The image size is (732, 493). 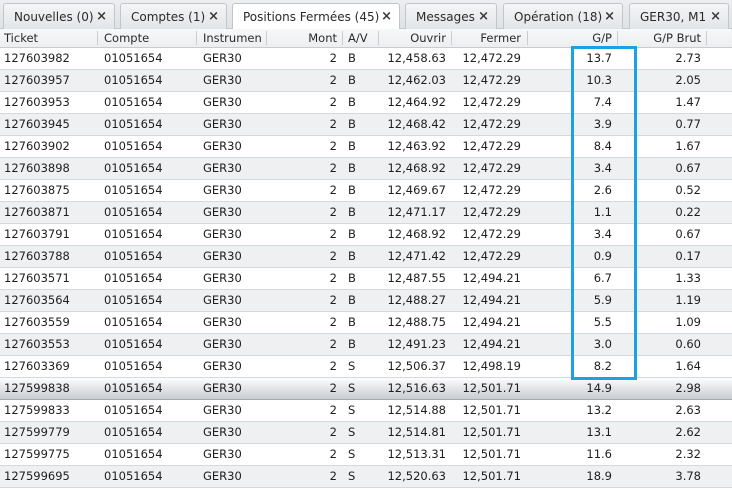 I want to click on cell-gp-brut: 1.19, so click(x=688, y=300).